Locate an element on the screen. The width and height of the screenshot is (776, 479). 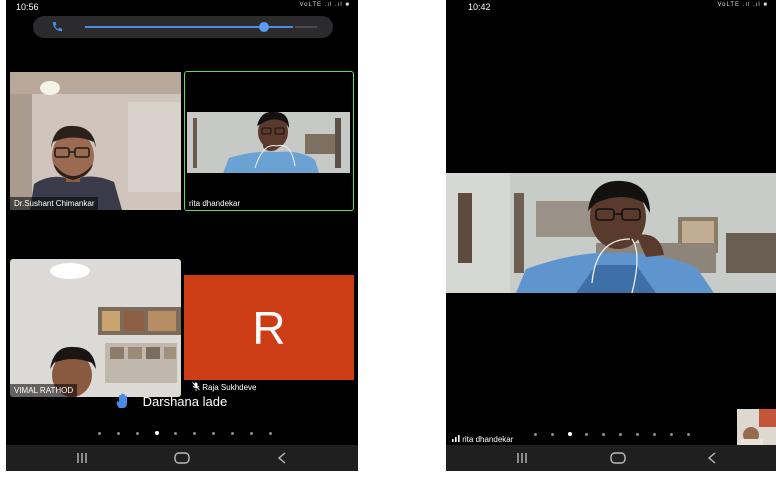
raise-hand-icon is located at coordinates (121, 400).